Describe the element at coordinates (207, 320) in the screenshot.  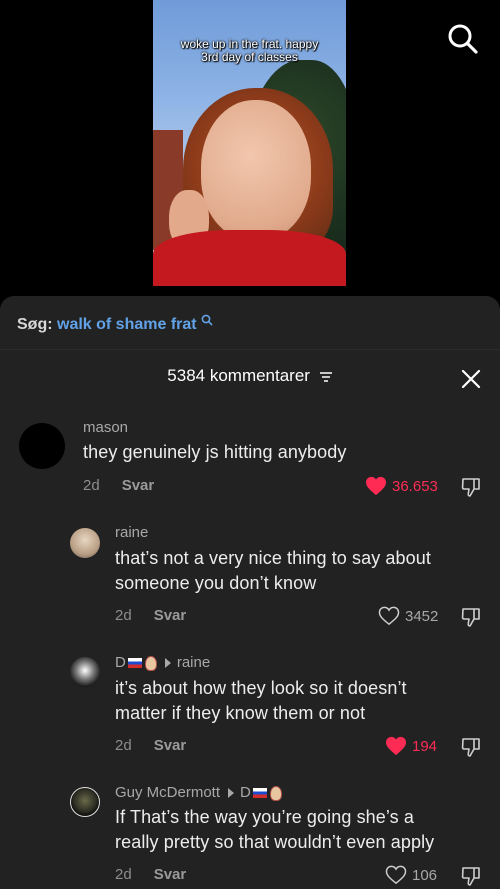
I see `search-mini-icon` at that location.